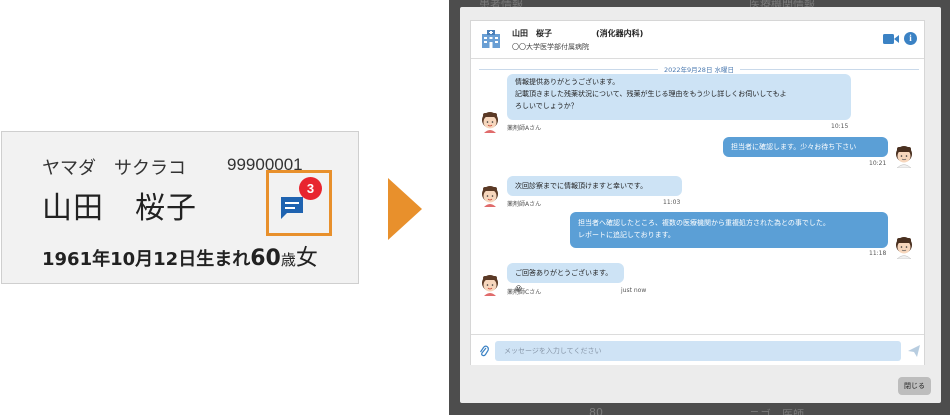  Describe the element at coordinates (484, 351) in the screenshot. I see `attachment-icon` at that location.